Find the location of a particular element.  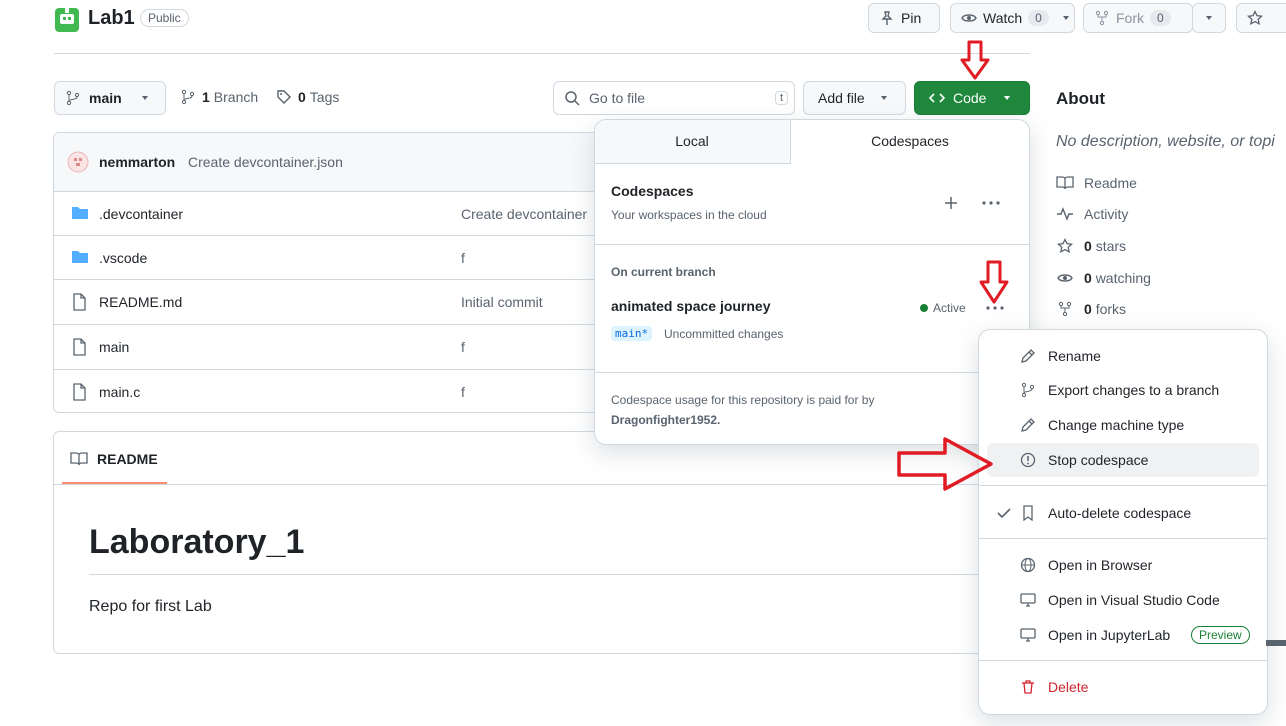

menu-label: Change machine type is located at coordinates (1116, 425).